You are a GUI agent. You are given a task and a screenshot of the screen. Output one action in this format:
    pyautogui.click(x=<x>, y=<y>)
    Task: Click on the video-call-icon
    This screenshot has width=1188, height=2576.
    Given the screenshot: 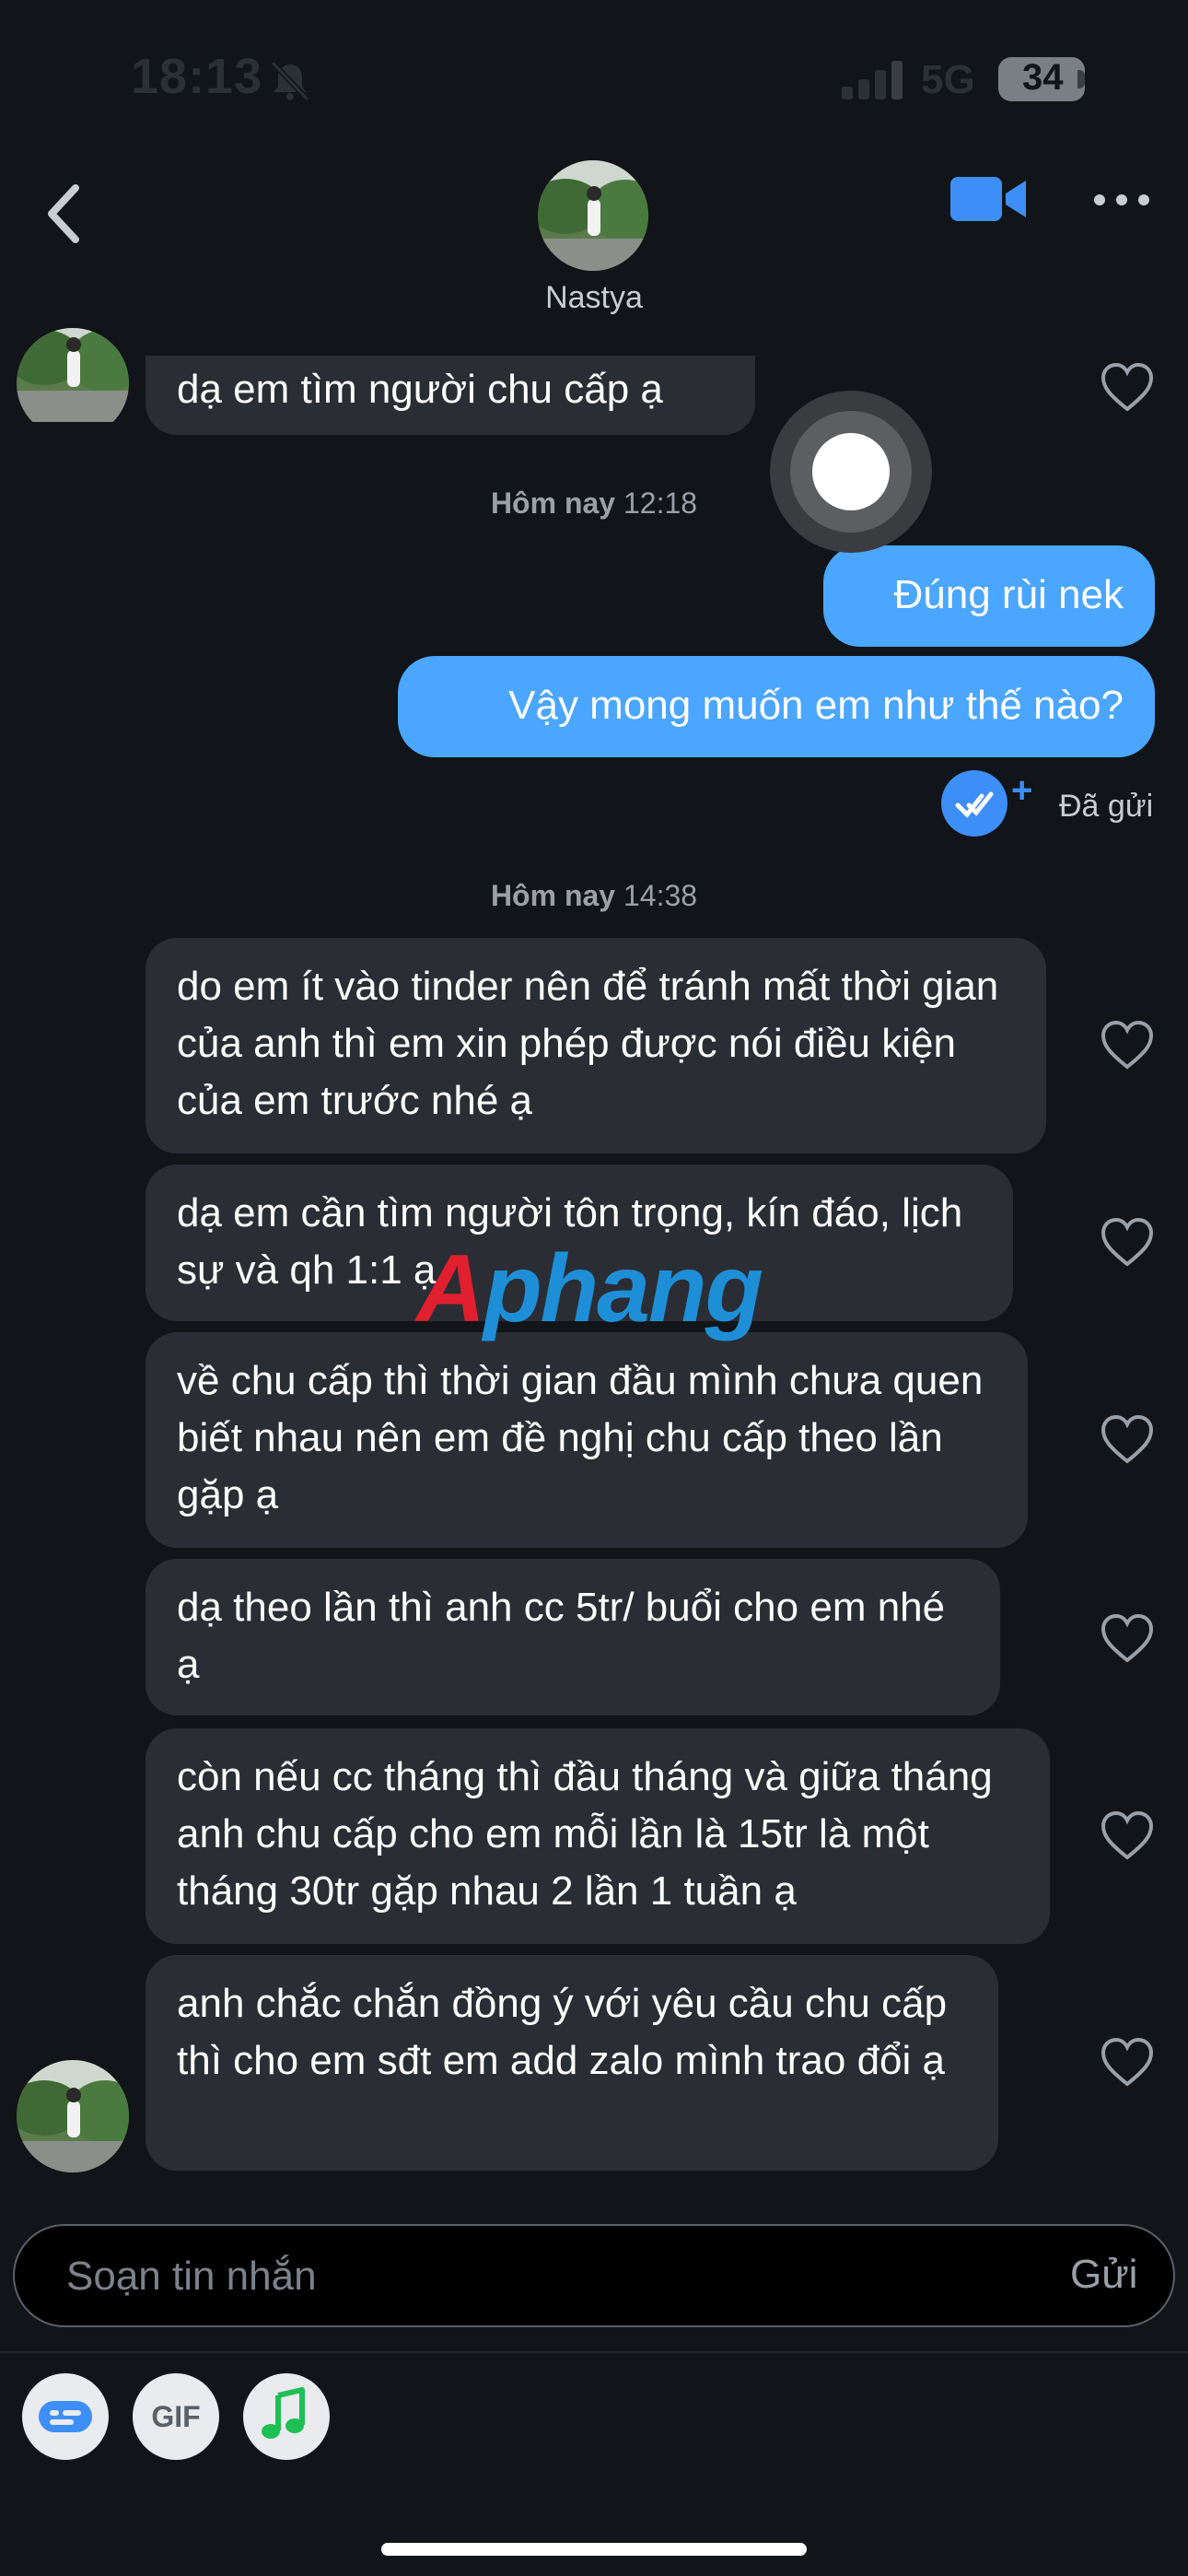 What is the action you would take?
    pyautogui.click(x=988, y=199)
    